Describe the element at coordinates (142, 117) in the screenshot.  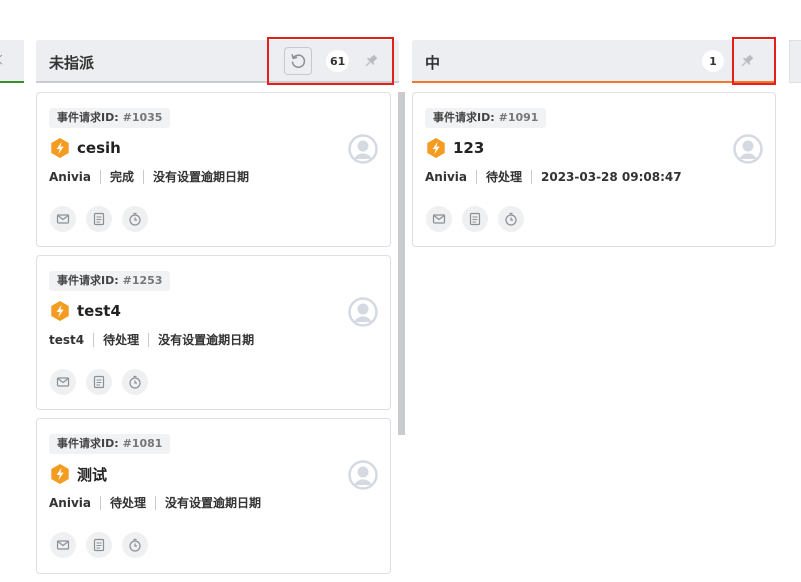
I see `ticket-id-value: #1035` at that location.